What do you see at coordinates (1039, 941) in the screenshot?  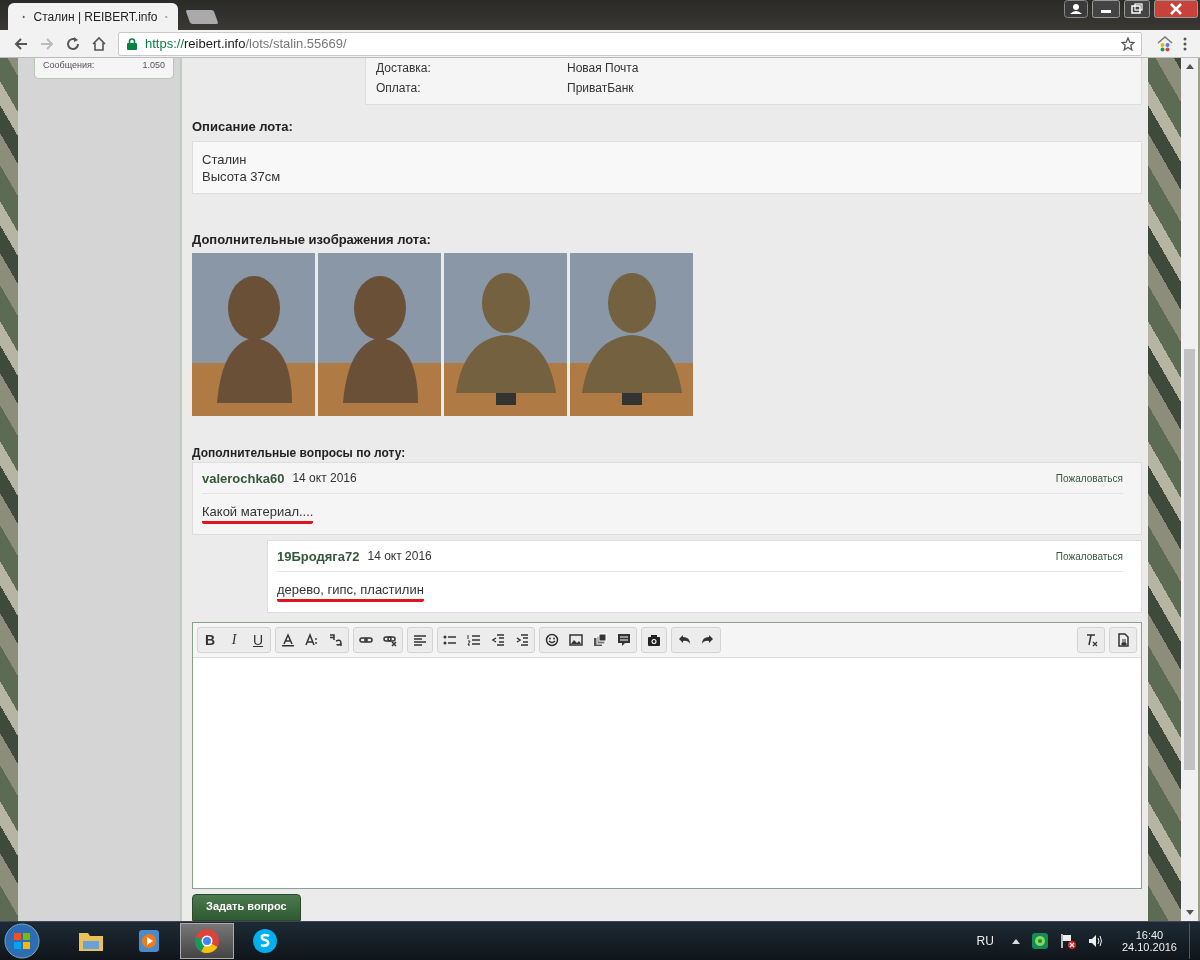 I see `network-status-icon` at bounding box center [1039, 941].